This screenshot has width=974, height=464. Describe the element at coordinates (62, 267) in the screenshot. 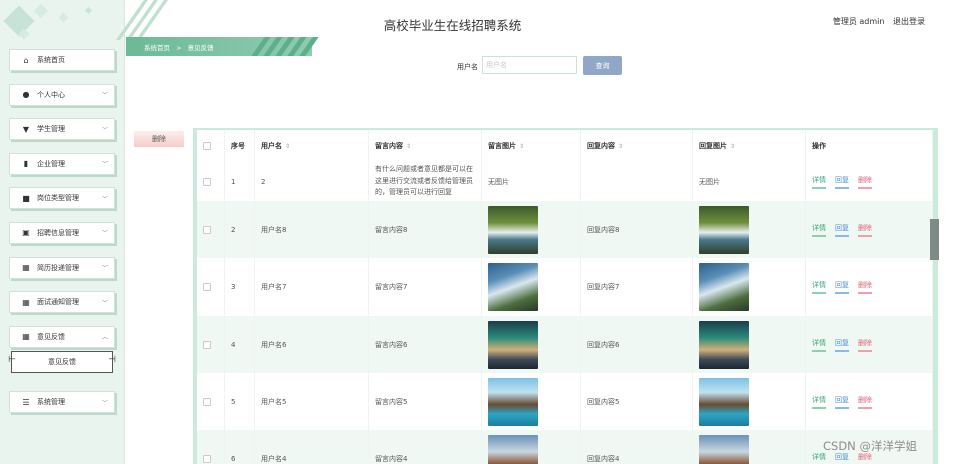

I see `sidebar-item: ▦ 简历投递管理 ﹀` at that location.